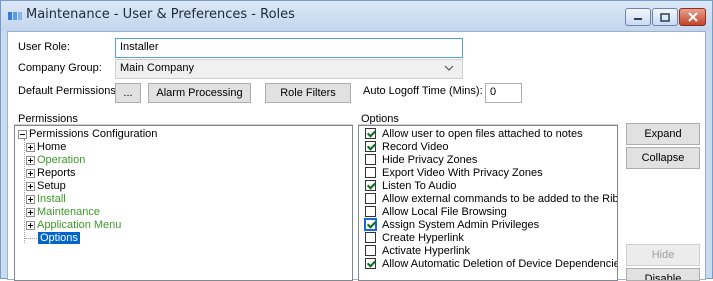 The image size is (713, 281). I want to click on company-group-select: Main Company, so click(289, 69).